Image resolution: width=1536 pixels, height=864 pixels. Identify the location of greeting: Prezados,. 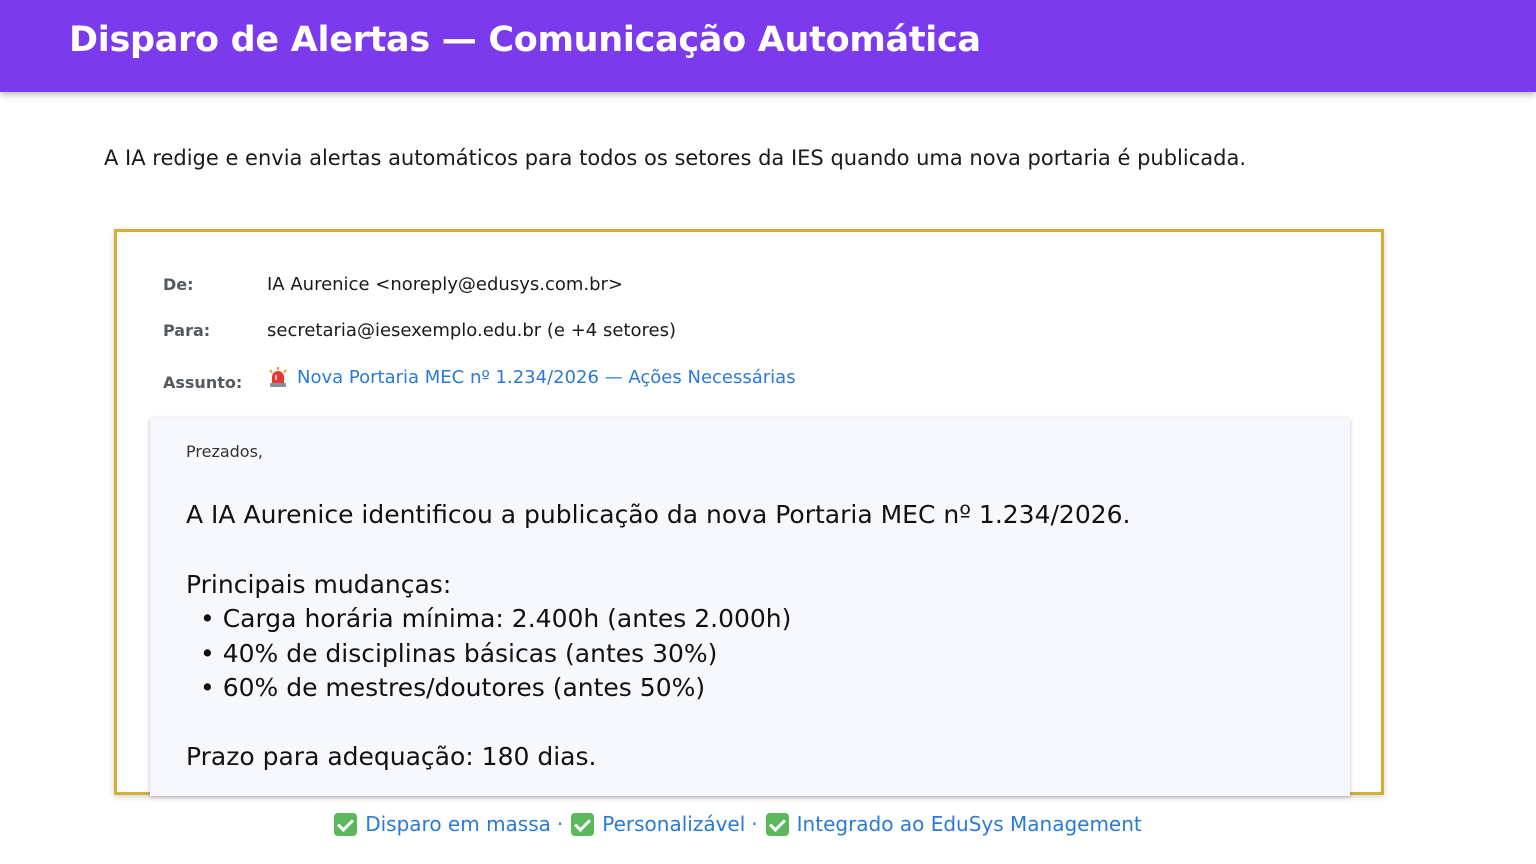
(225, 451).